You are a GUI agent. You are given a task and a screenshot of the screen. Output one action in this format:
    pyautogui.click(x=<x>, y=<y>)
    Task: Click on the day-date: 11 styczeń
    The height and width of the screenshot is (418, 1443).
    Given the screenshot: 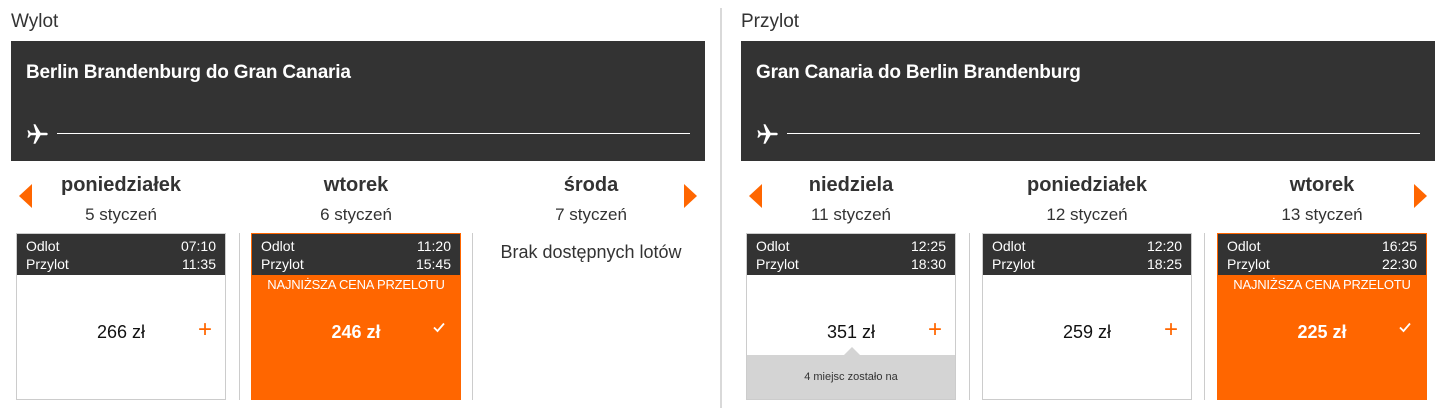 What is the action you would take?
    pyautogui.click(x=850, y=214)
    